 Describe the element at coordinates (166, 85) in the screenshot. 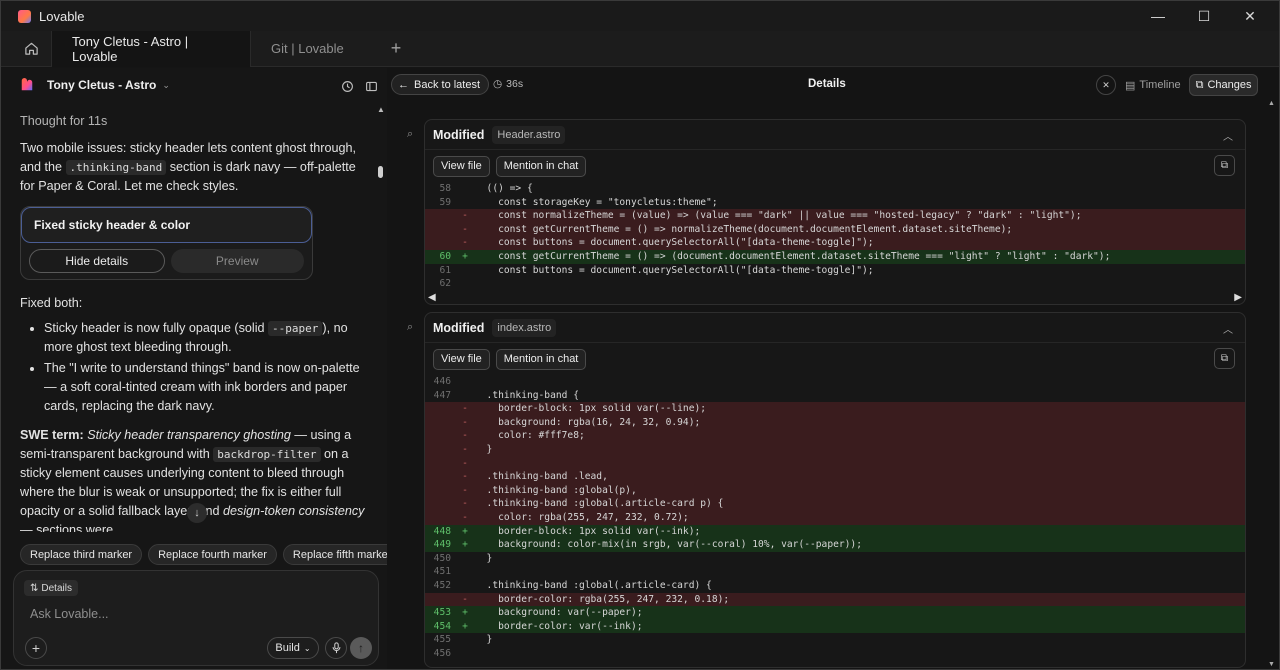

I see `chevron-down-icon: ⌄` at that location.